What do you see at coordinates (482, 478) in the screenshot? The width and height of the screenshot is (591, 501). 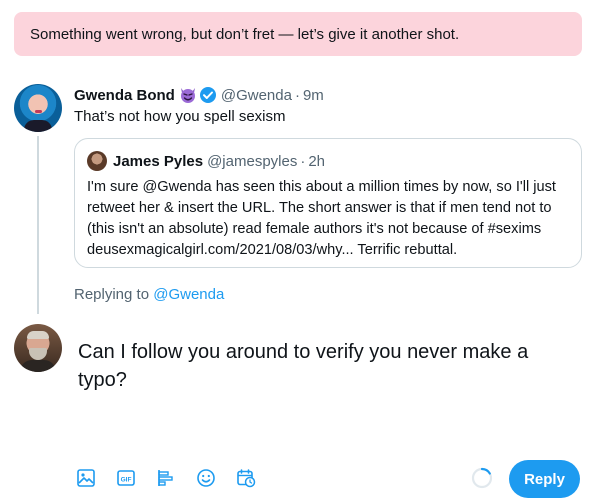 I see `character-count-progress` at bounding box center [482, 478].